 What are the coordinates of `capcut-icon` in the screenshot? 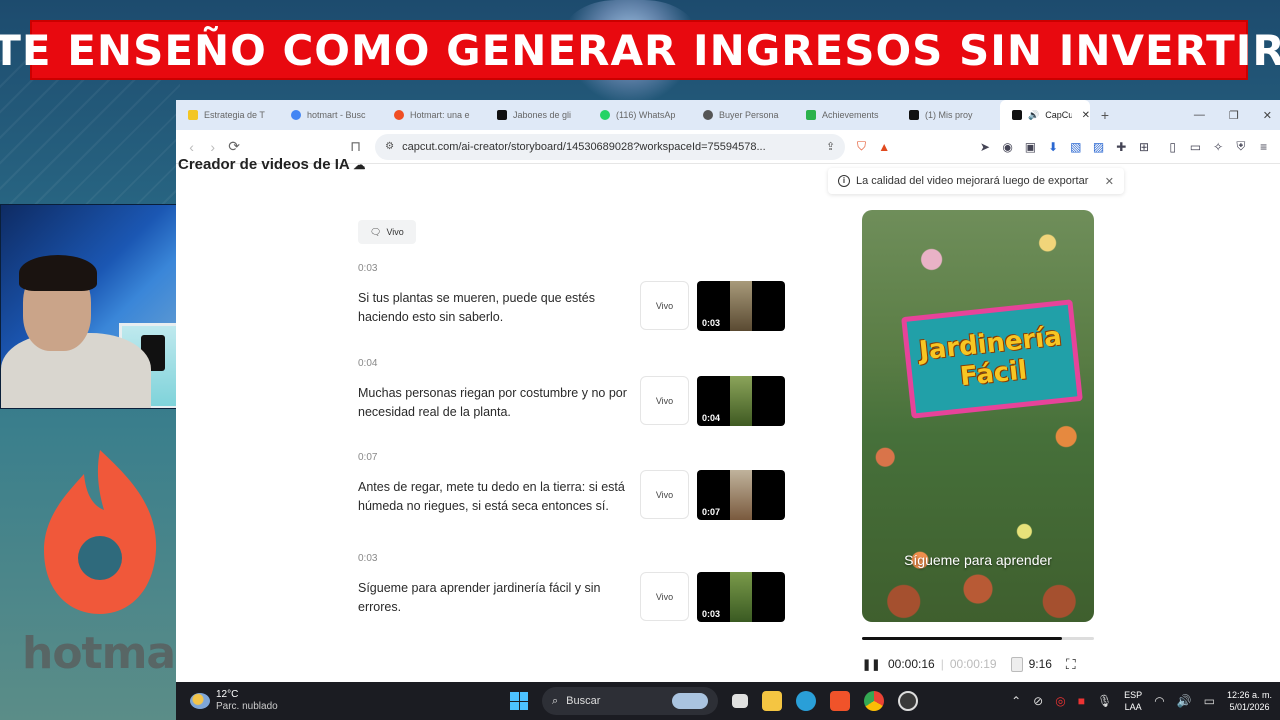 It's located at (1017, 115).